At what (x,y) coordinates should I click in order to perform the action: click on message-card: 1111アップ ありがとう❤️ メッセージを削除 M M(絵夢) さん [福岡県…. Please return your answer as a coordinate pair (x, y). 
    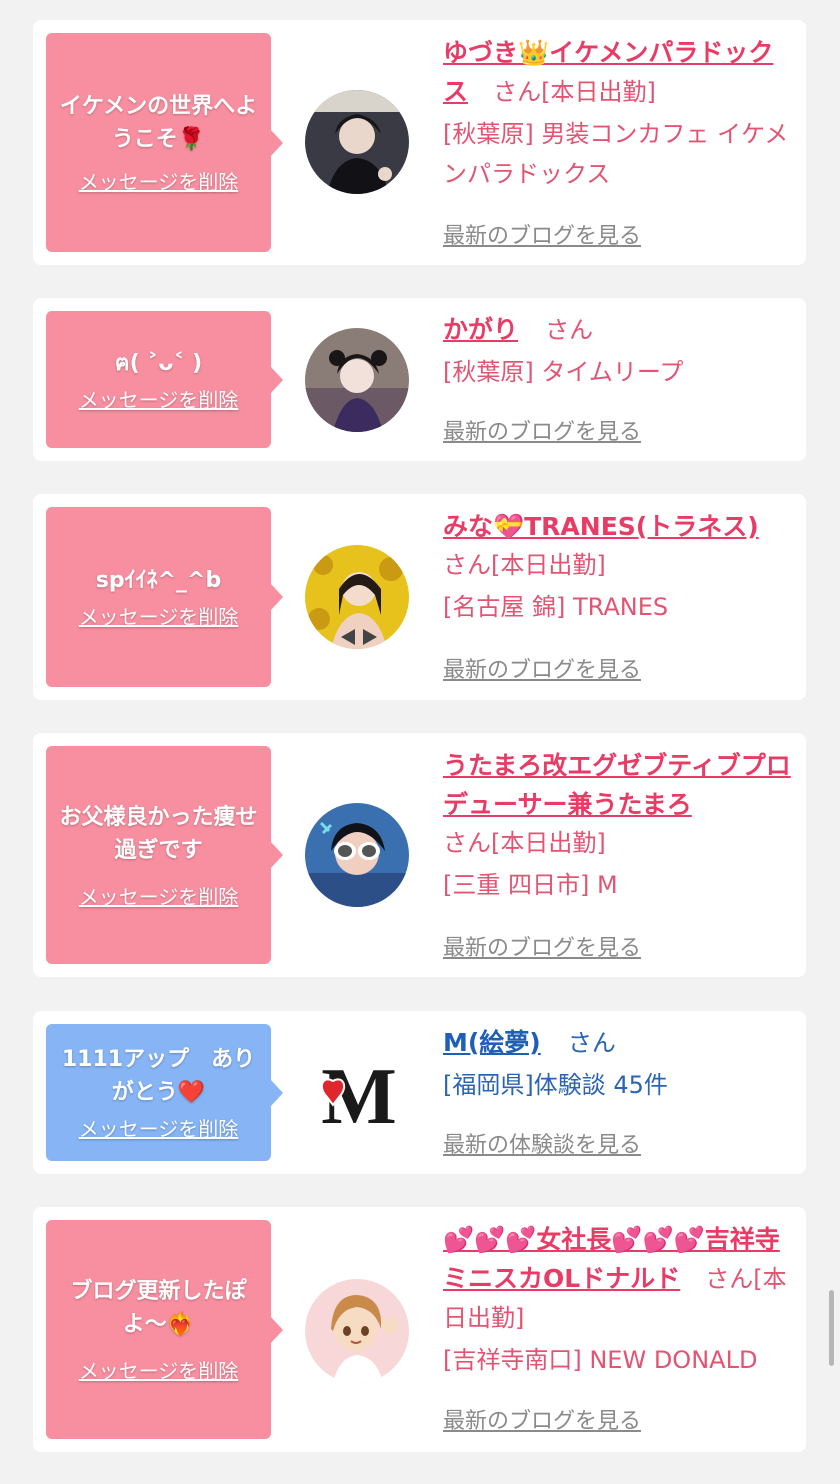
    Looking at the image, I should click on (419, 1092).